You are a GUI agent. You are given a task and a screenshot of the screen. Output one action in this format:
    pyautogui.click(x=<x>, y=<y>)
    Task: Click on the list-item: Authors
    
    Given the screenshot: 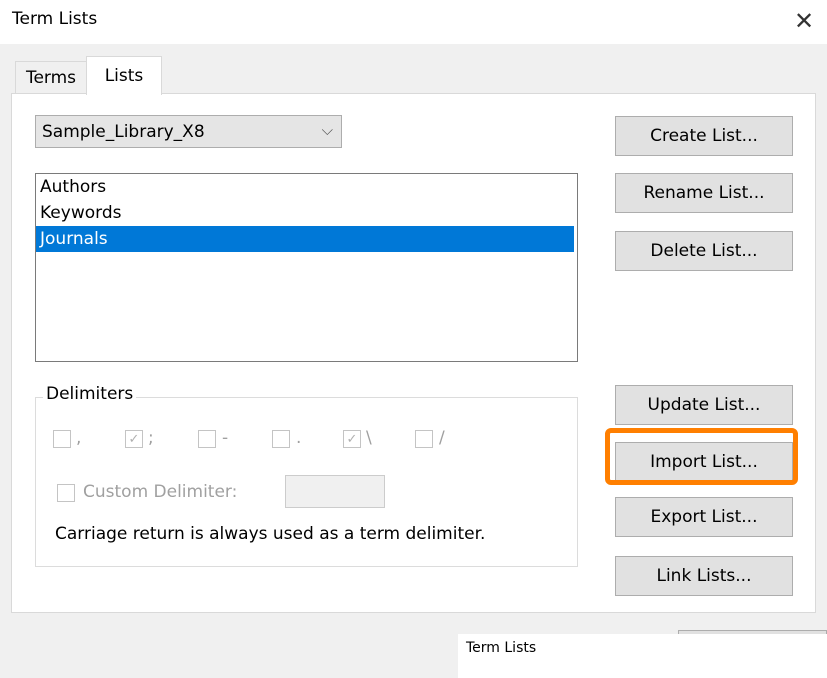 What is the action you would take?
    pyautogui.click(x=306, y=187)
    